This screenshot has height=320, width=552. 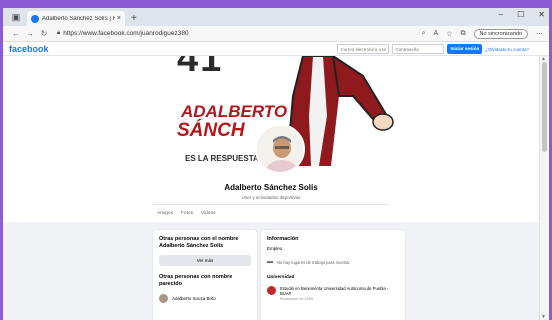 What do you see at coordinates (30, 33) in the screenshot?
I see `forward-arrow-icon: →` at bounding box center [30, 33].